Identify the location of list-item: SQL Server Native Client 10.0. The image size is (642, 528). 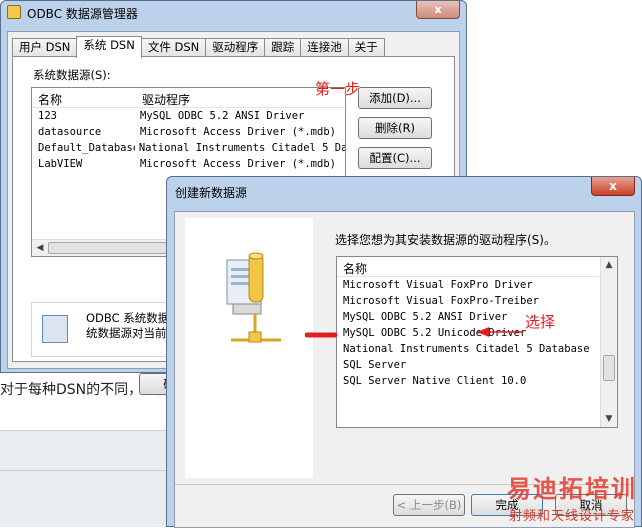
(477, 381).